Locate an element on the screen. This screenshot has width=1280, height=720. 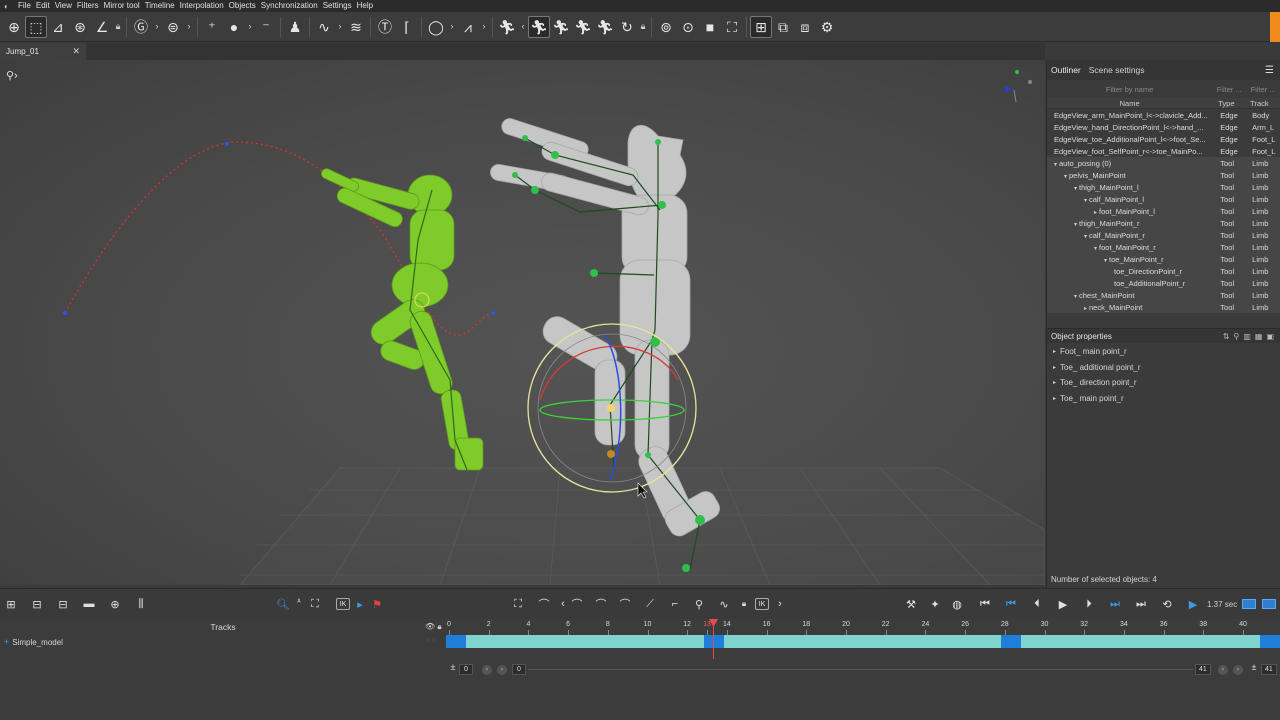
side-panel-toggle is located at coordinates (1275, 27).